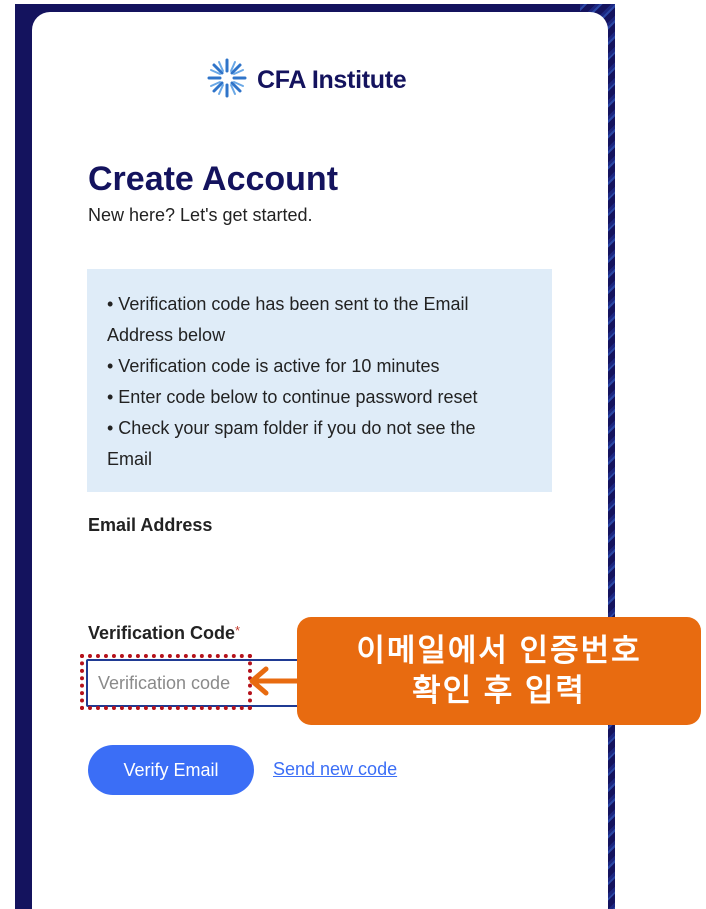 The width and height of the screenshot is (706, 909). I want to click on verify-email-button: Verify Email, so click(171, 770).